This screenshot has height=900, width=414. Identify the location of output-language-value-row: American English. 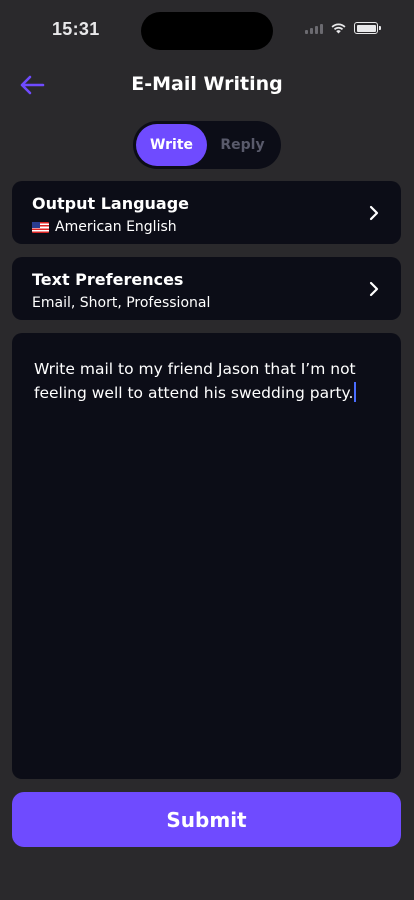
(104, 227).